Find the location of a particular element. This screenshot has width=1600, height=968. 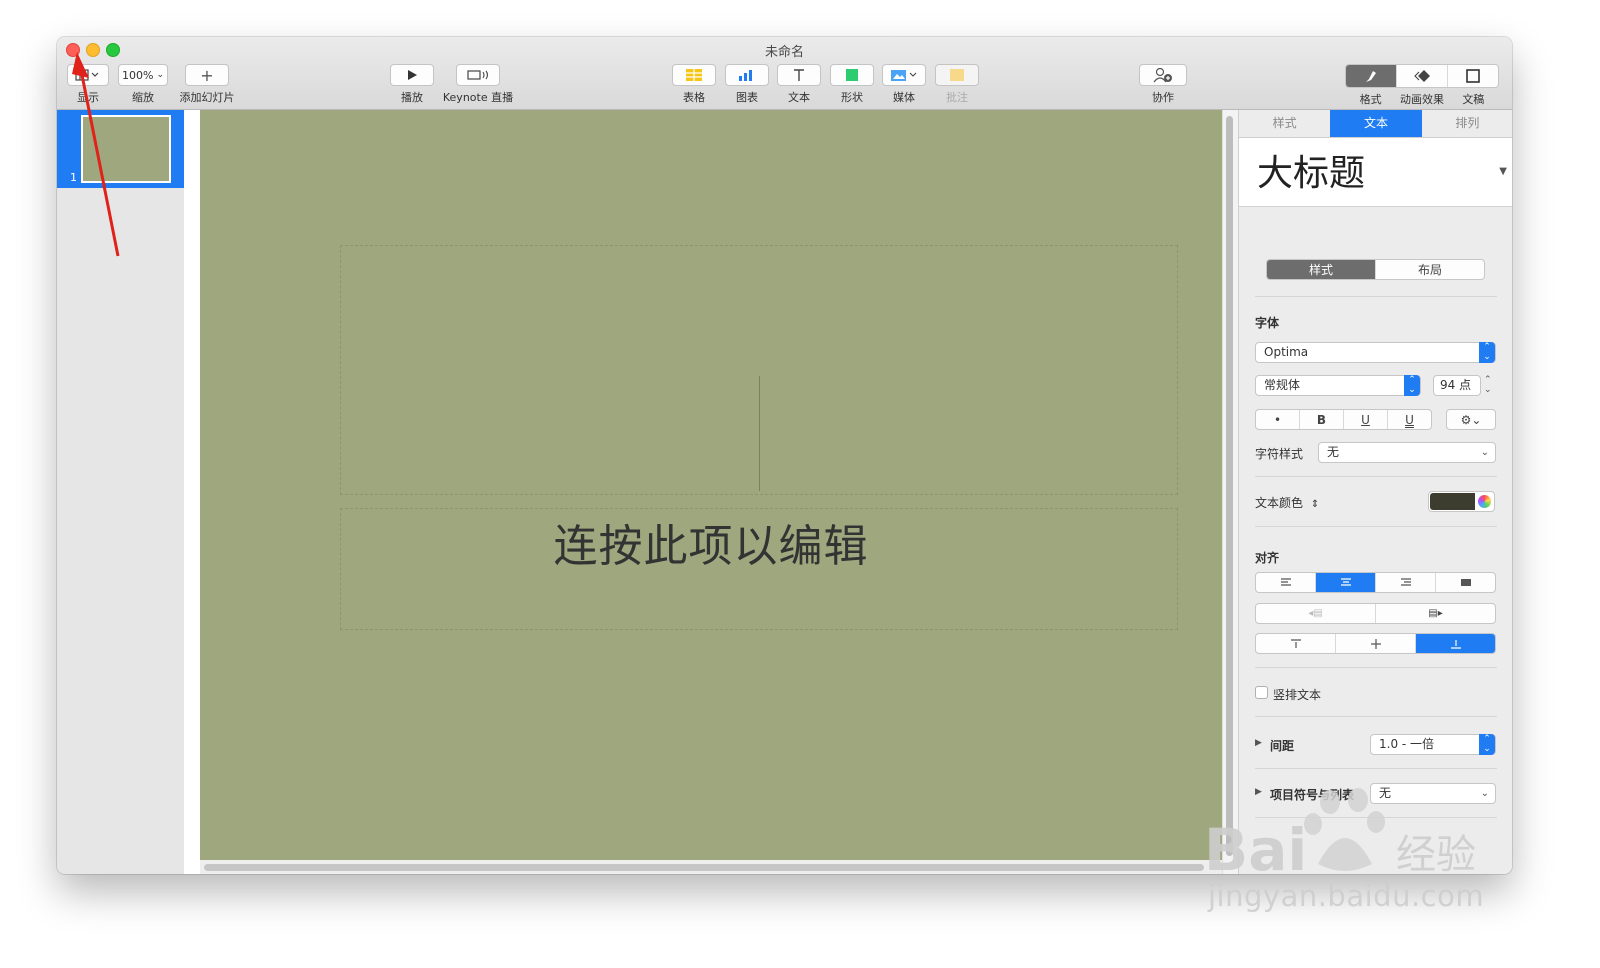

broadcast-icon is located at coordinates (478, 75).